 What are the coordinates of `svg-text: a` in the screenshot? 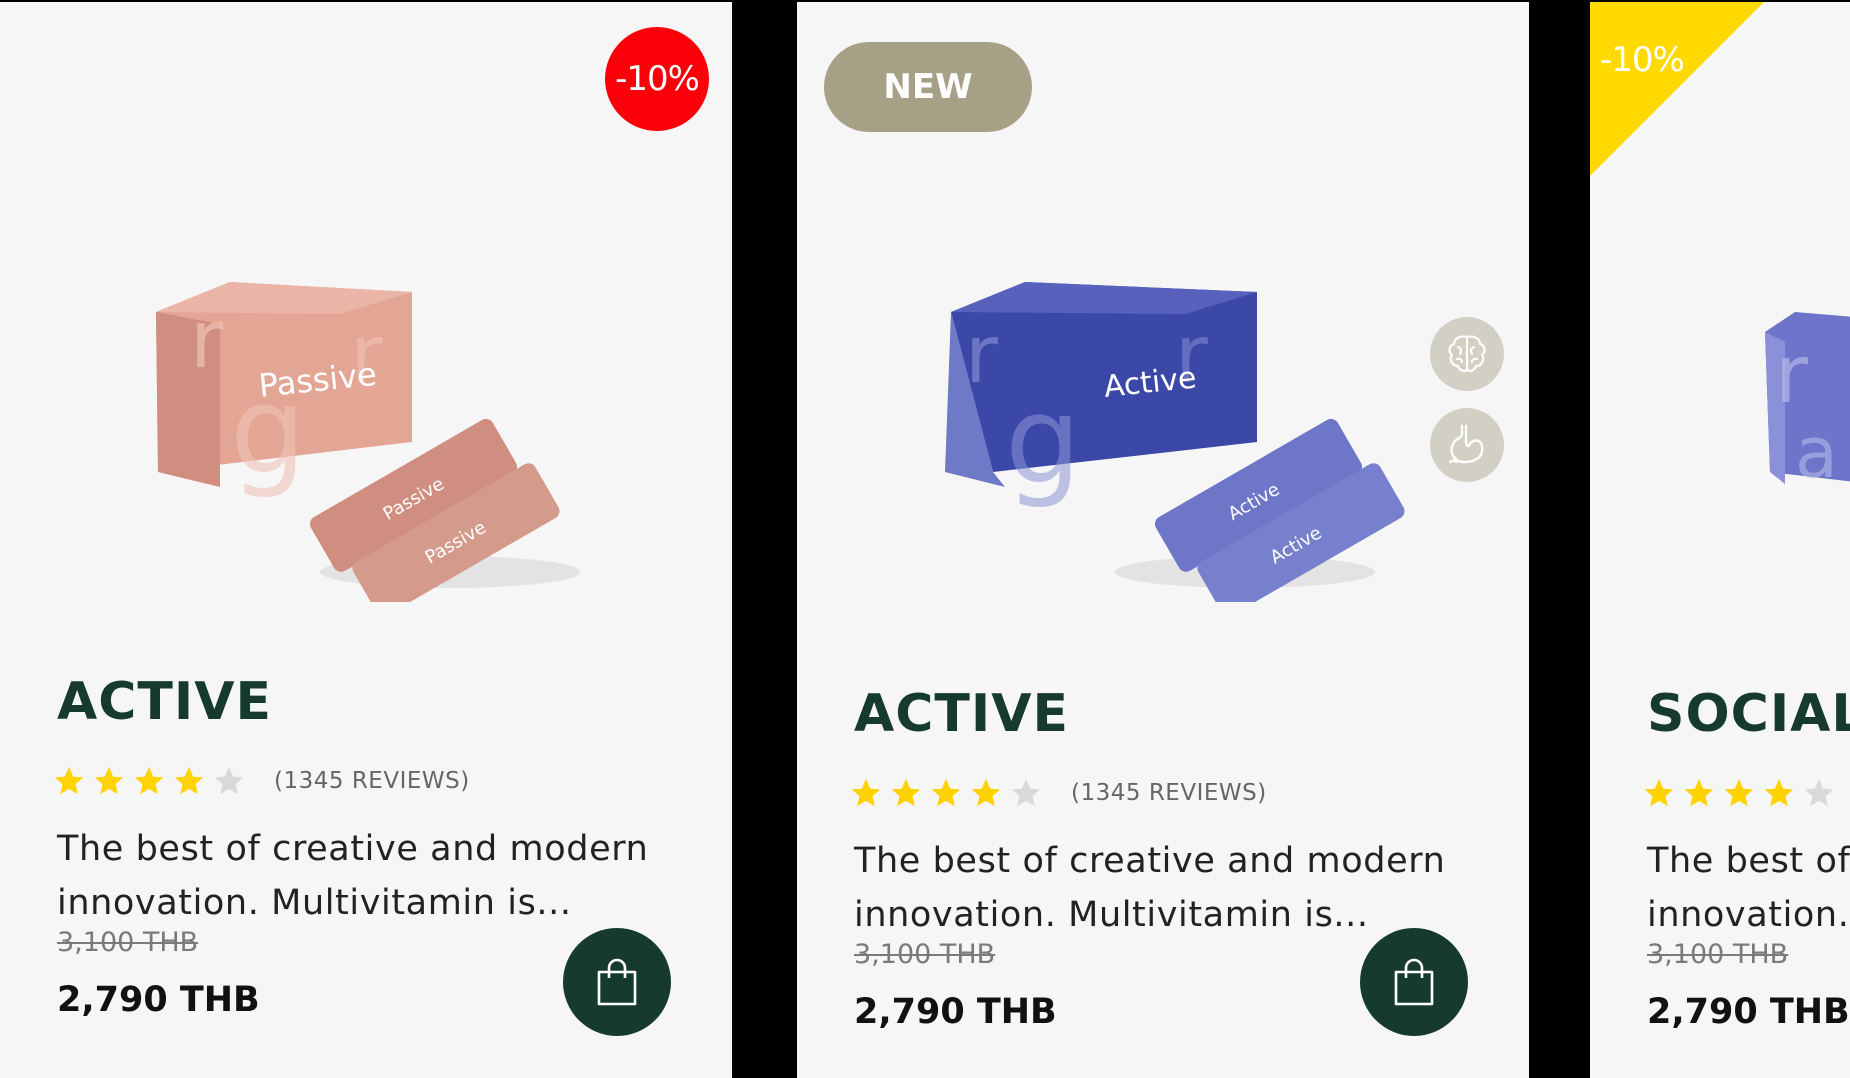 It's located at (1816, 452).